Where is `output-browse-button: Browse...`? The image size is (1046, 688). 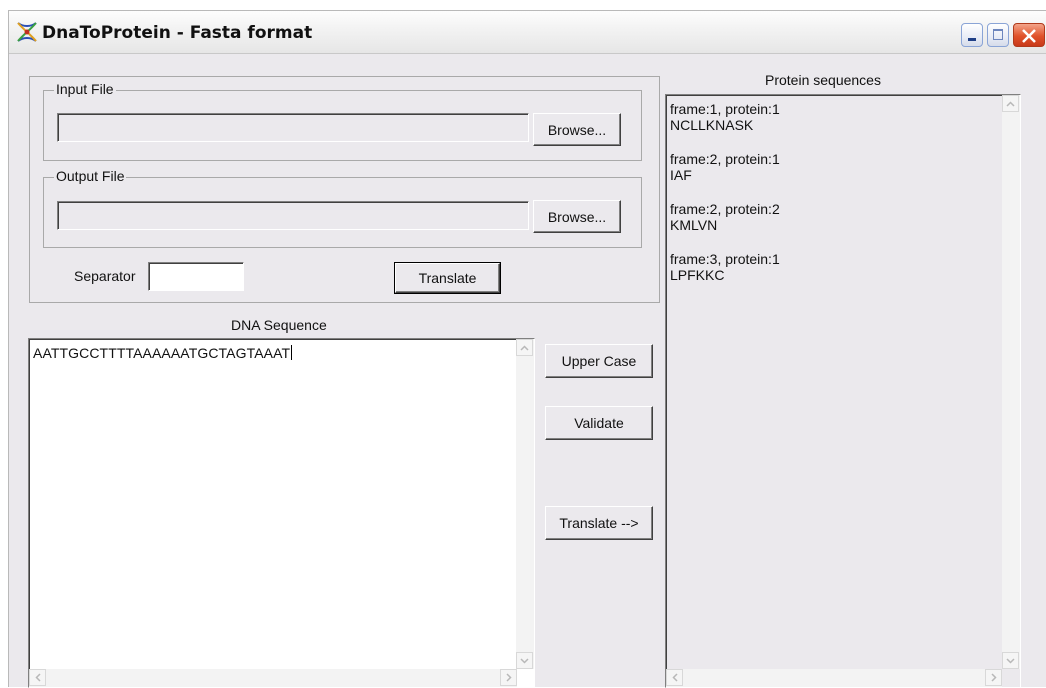 output-browse-button: Browse... is located at coordinates (577, 216).